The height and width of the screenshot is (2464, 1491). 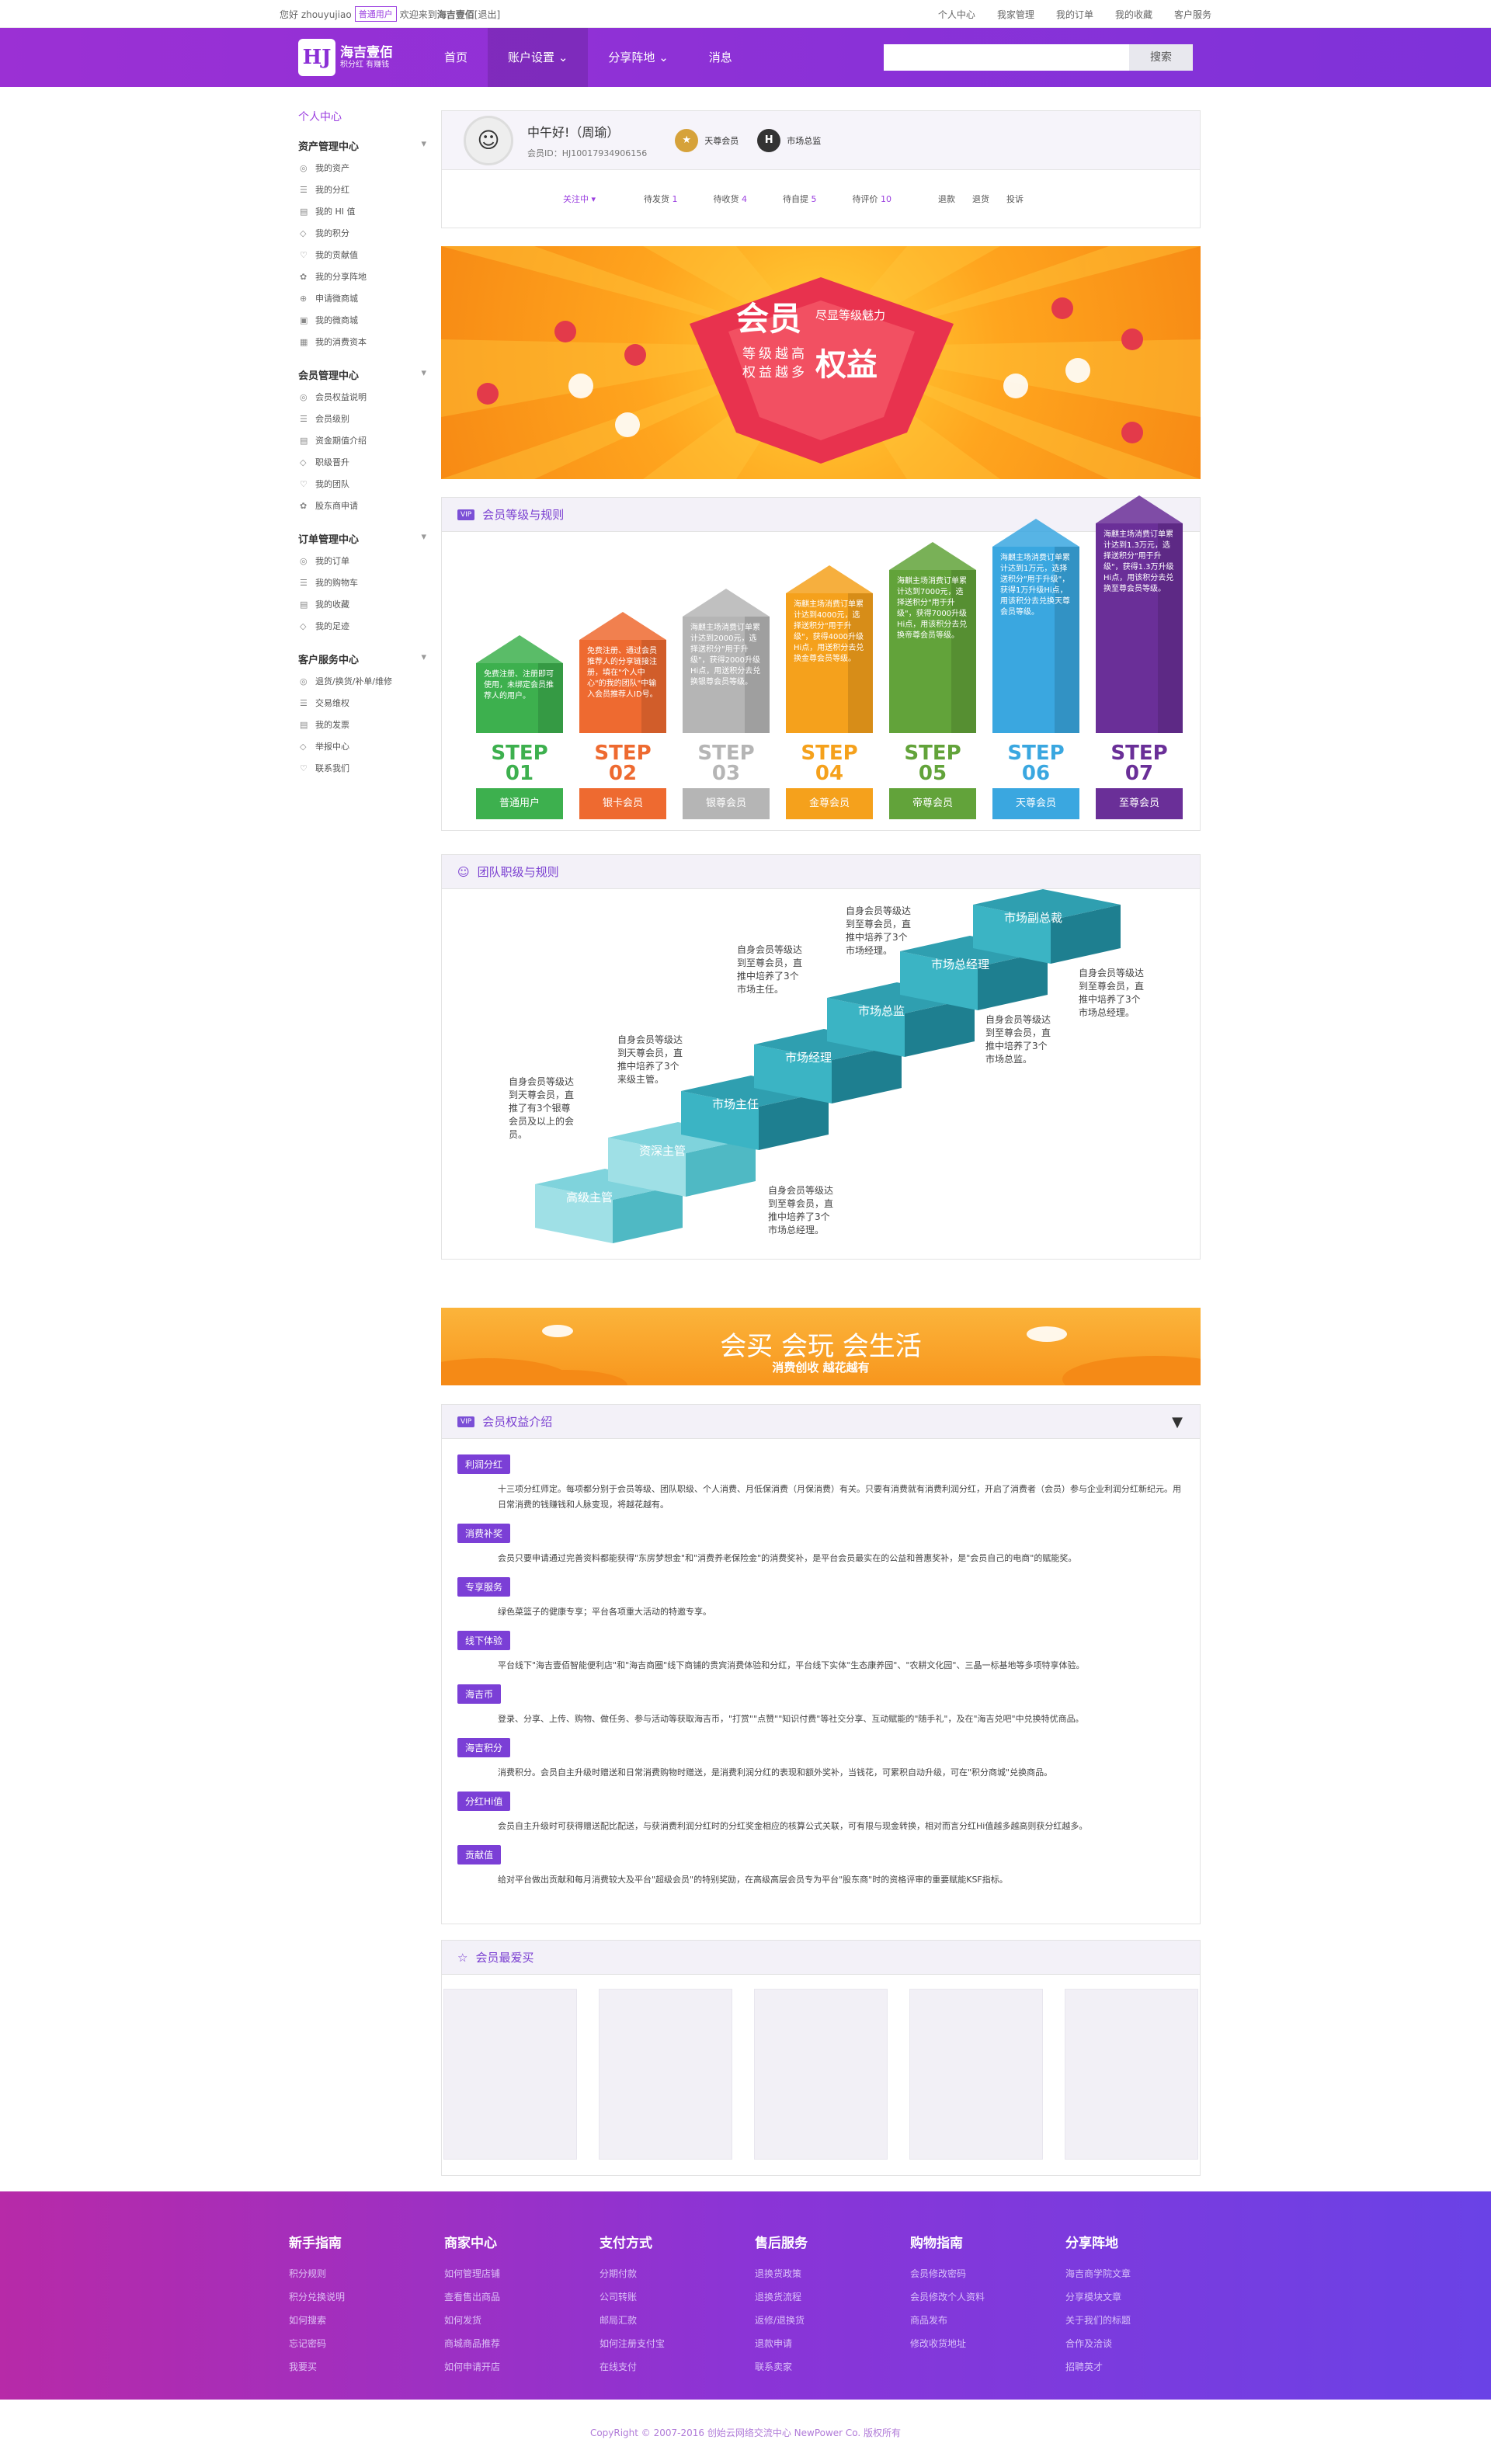 What do you see at coordinates (362, 256) in the screenshot?
I see `sidebar-item: ♡ 我的贡献值` at bounding box center [362, 256].